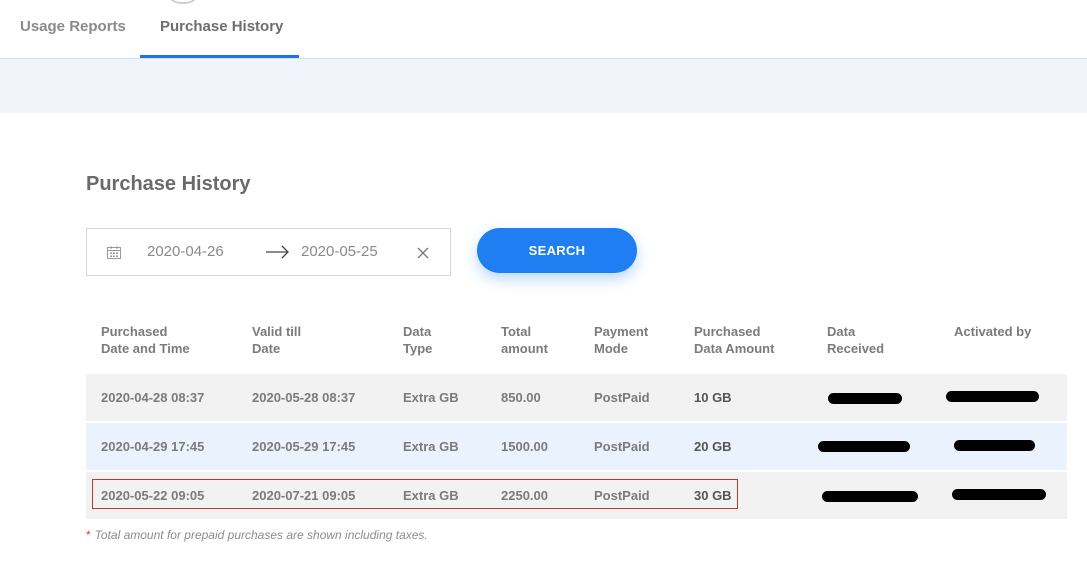  Describe the element at coordinates (621, 331) in the screenshot. I see `header-line: Payment` at that location.